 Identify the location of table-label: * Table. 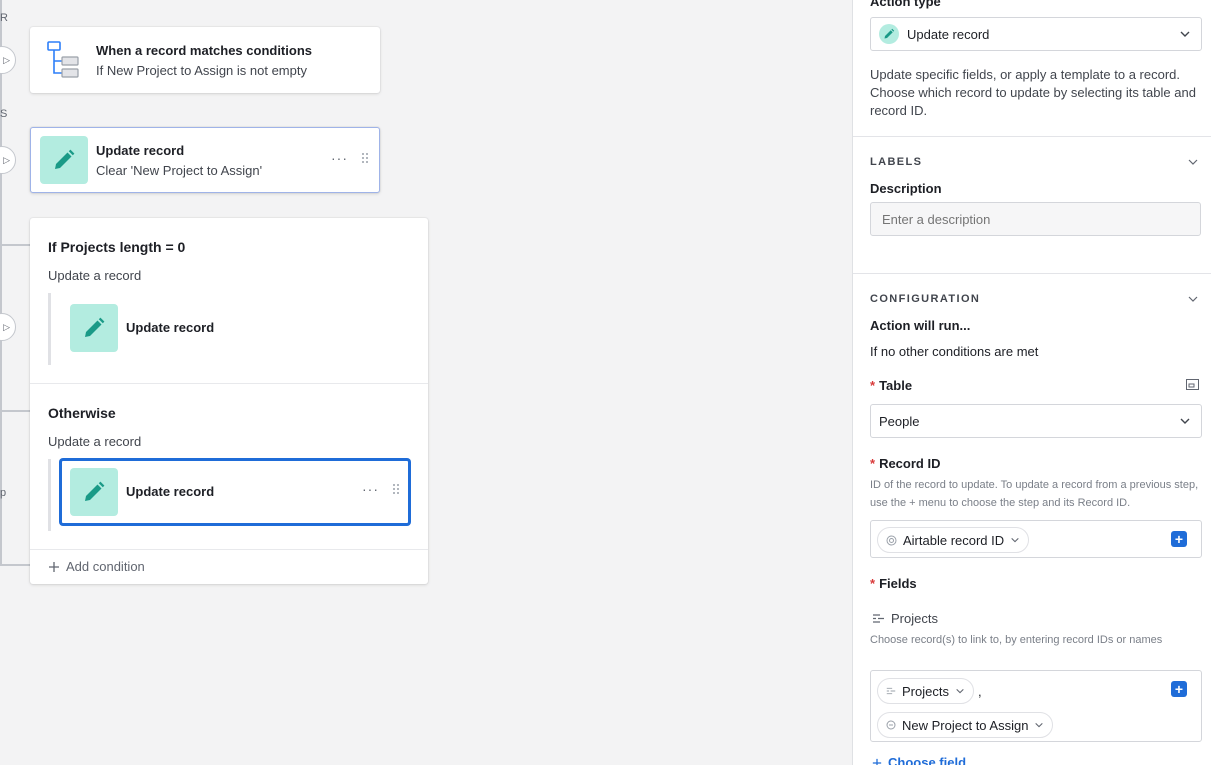
(891, 385).